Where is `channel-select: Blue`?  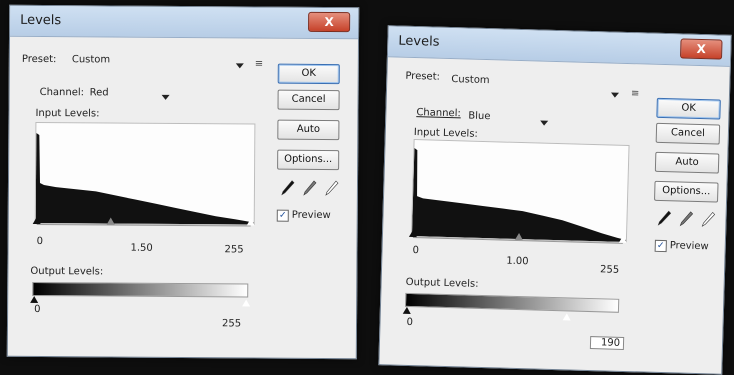 channel-select: Blue is located at coordinates (479, 117).